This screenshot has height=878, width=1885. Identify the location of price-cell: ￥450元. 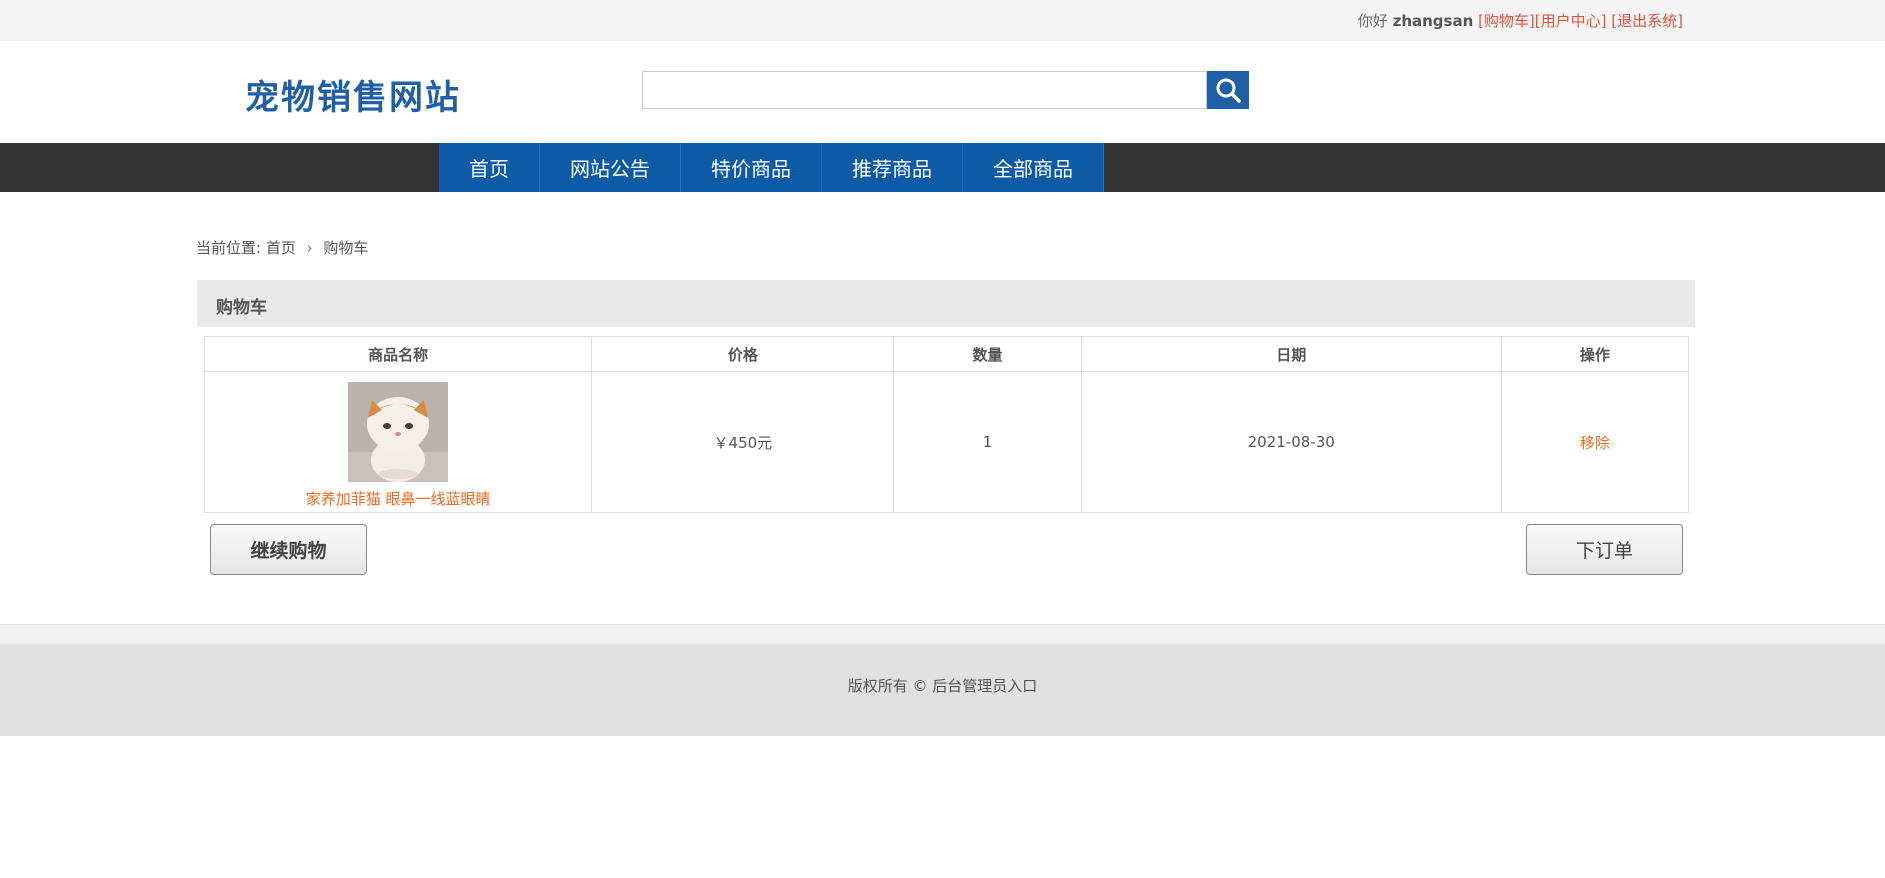
(743, 442).